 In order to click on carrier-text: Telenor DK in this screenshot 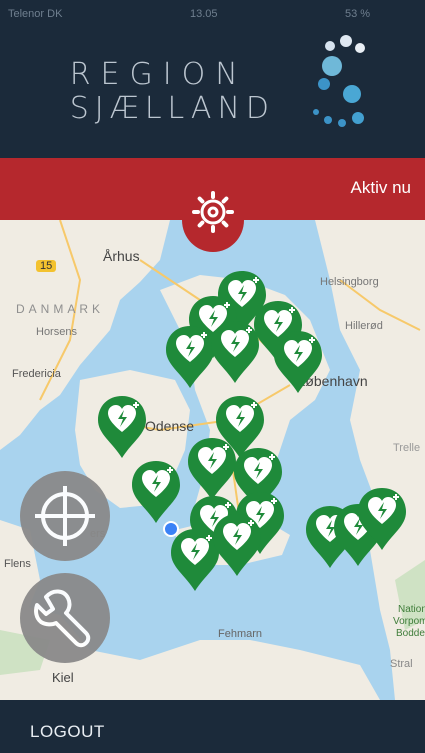, I will do `click(35, 14)`.